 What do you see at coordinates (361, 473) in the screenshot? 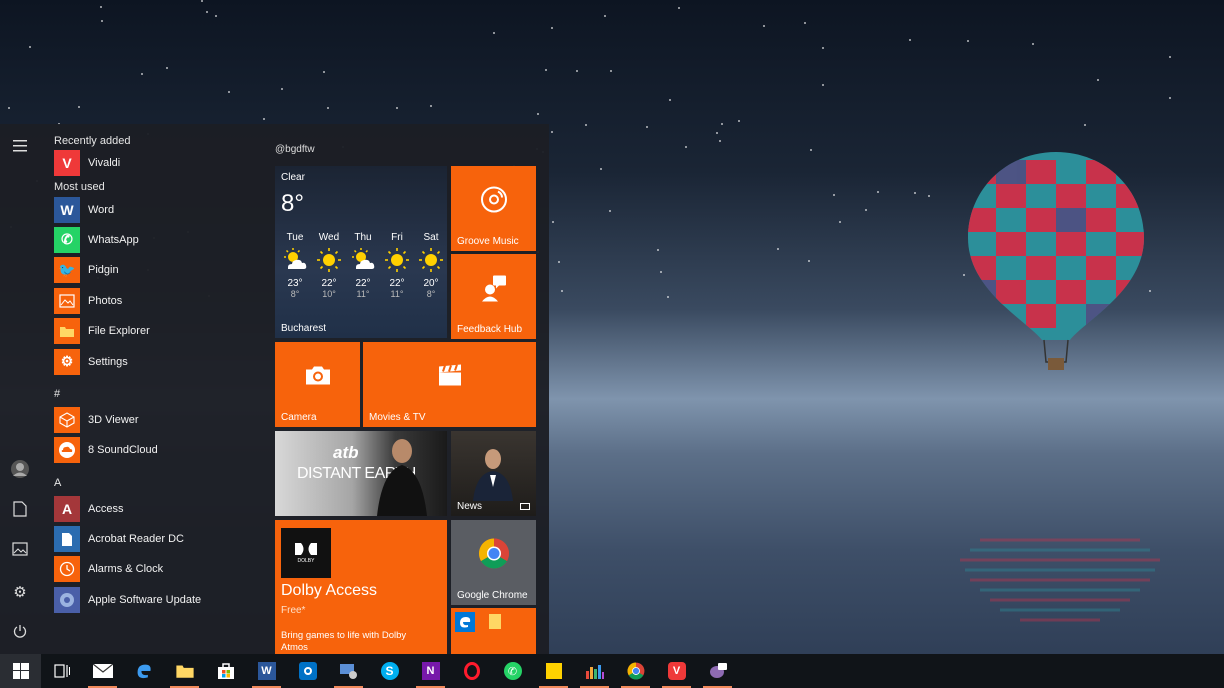
I see `album-tile: atb DISTANT EARTH` at bounding box center [361, 473].